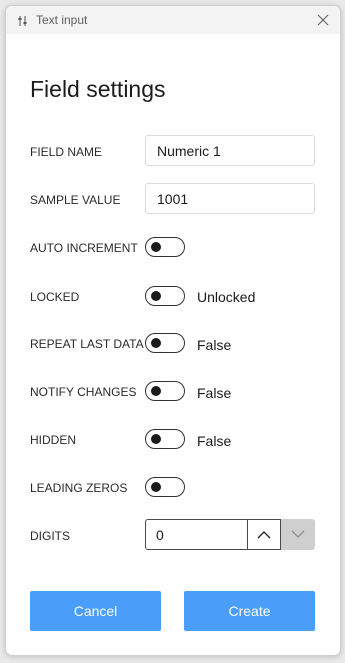 Image resolution: width=345 pixels, height=663 pixels. Describe the element at coordinates (165, 487) in the screenshot. I see `leading-zeros-toggle` at that location.